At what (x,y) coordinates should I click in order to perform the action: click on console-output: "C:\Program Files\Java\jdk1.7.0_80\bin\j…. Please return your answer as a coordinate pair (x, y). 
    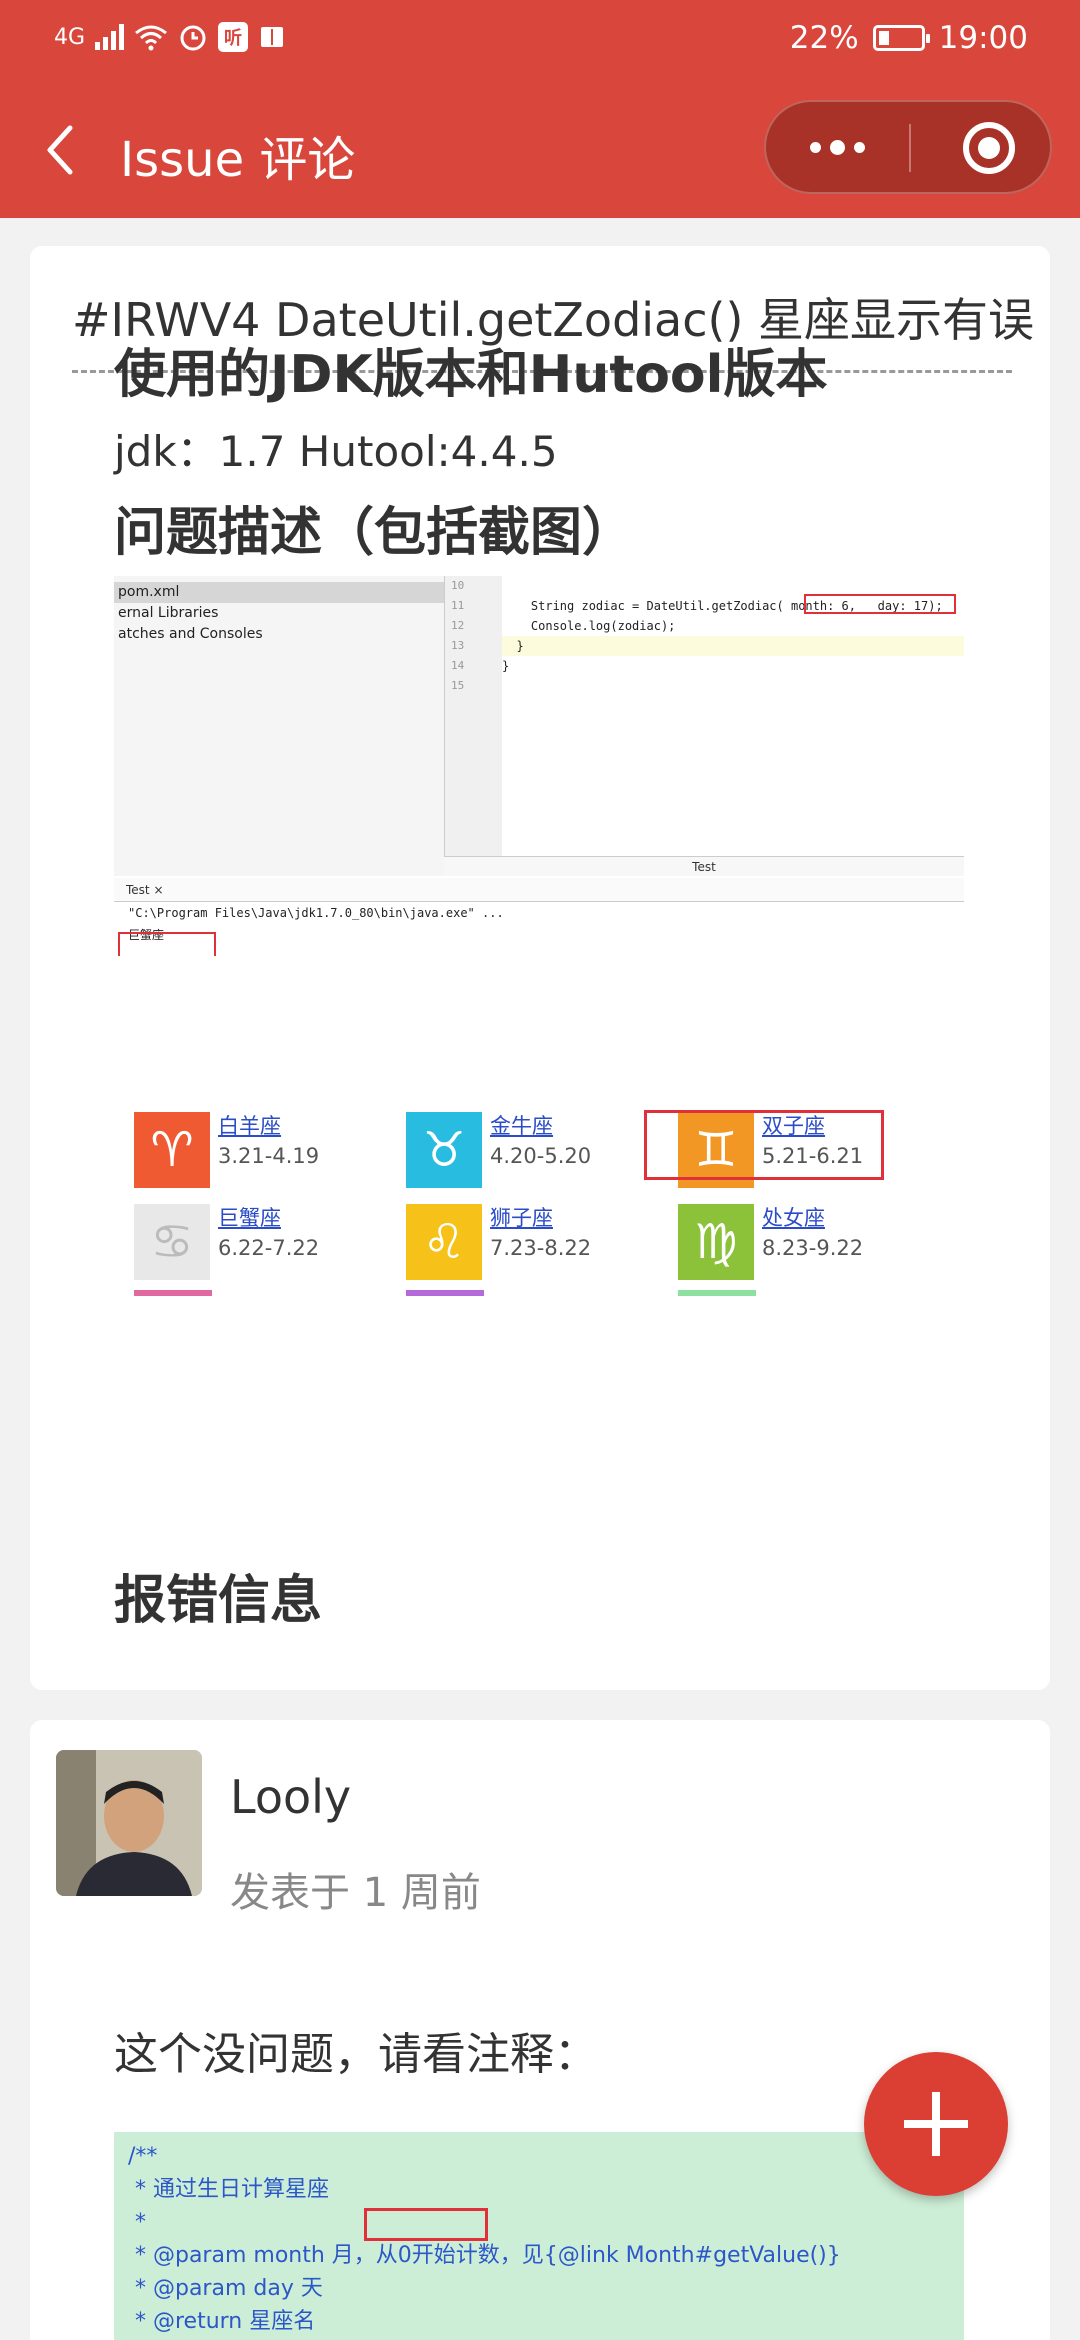
    Looking at the image, I should click on (539, 929).